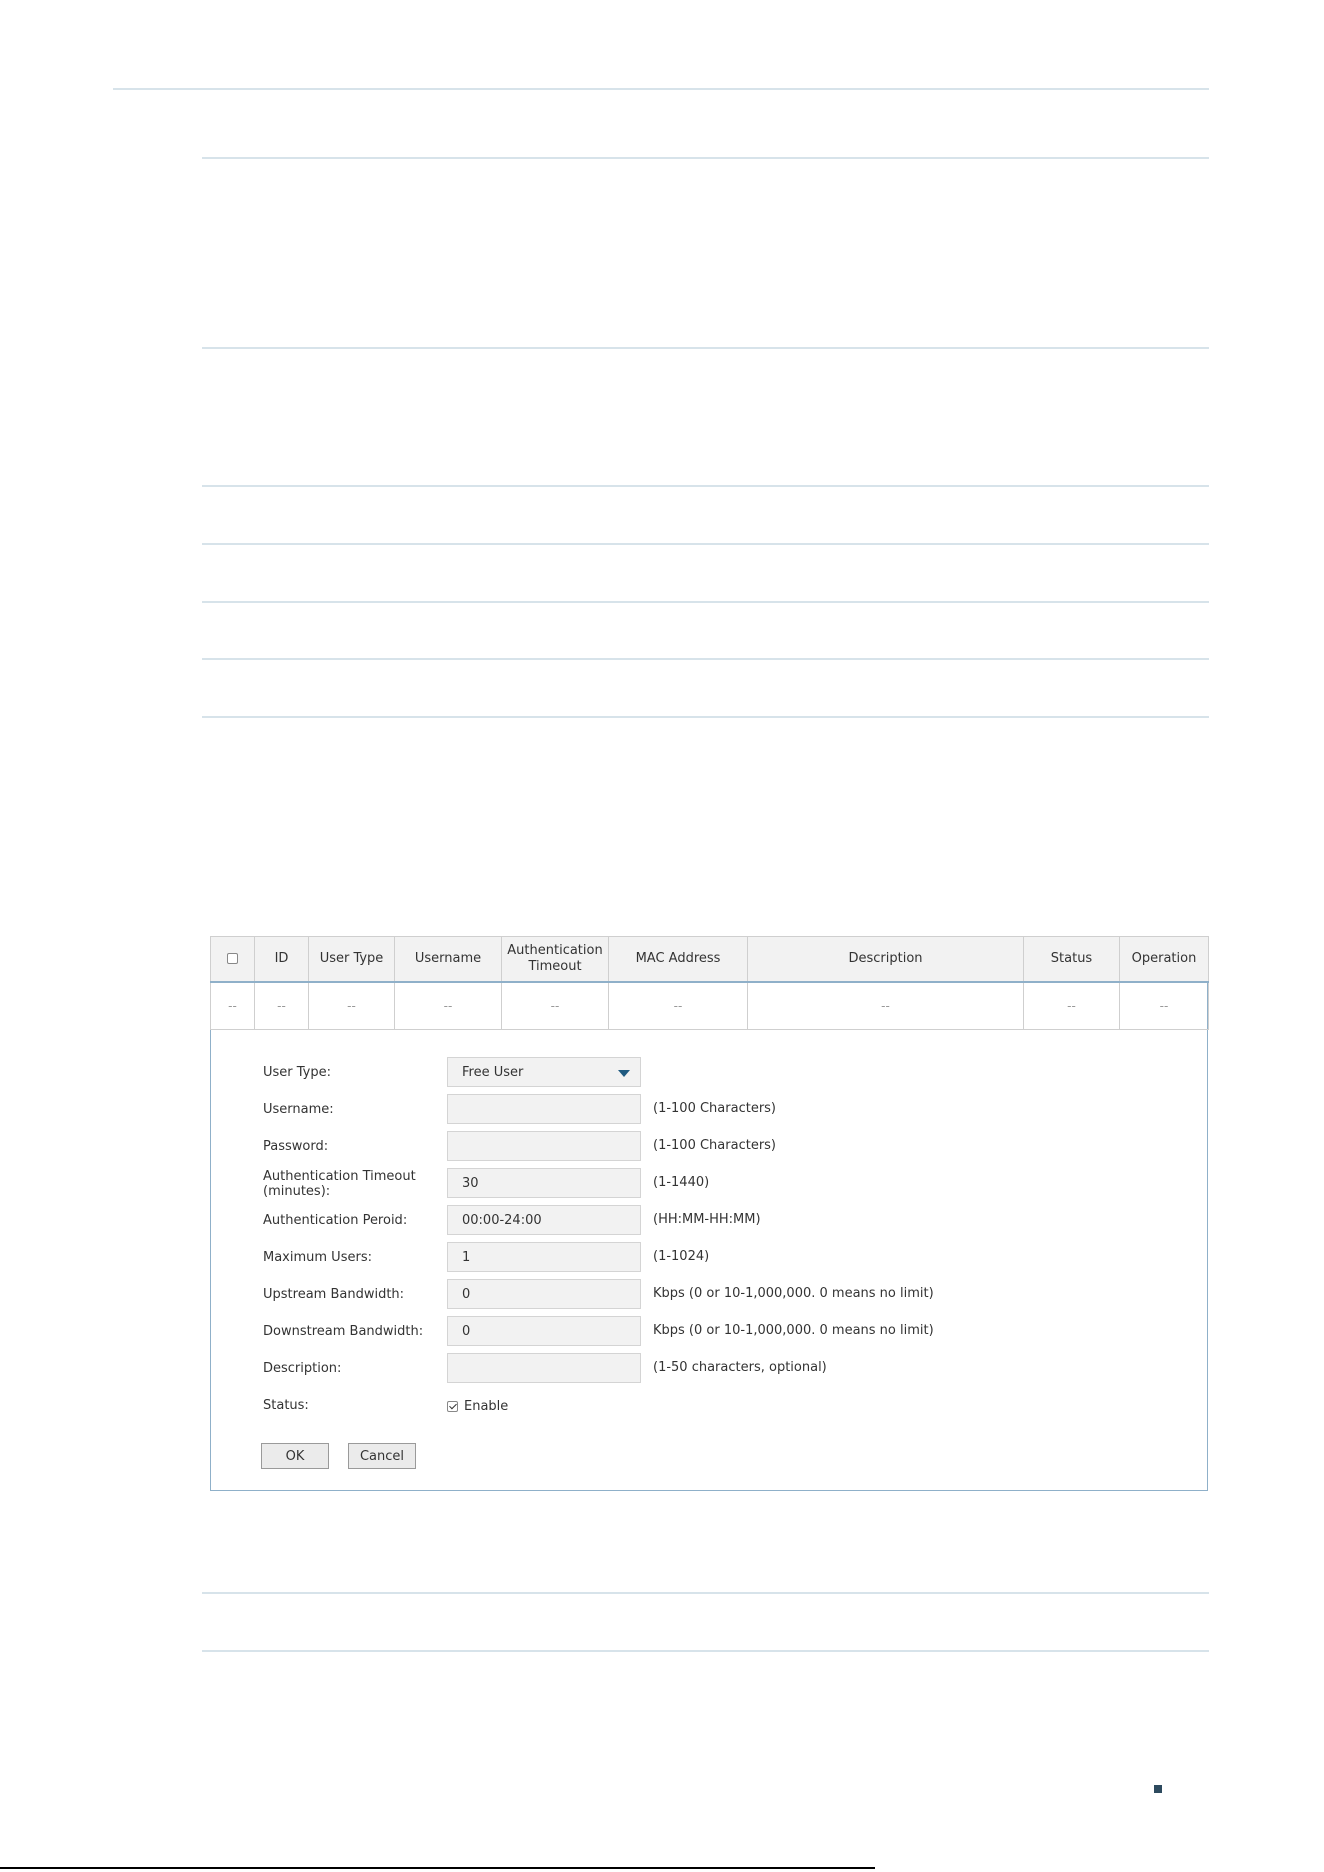 The image size is (1324, 1872). Describe the element at coordinates (555, 959) in the screenshot. I see `header-auth-timeout: Authentication Timeout` at that location.